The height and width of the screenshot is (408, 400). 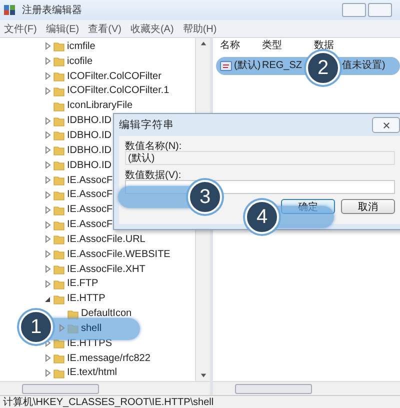 What do you see at coordinates (262, 217) in the screenshot?
I see `step-number-badge: 4` at bounding box center [262, 217].